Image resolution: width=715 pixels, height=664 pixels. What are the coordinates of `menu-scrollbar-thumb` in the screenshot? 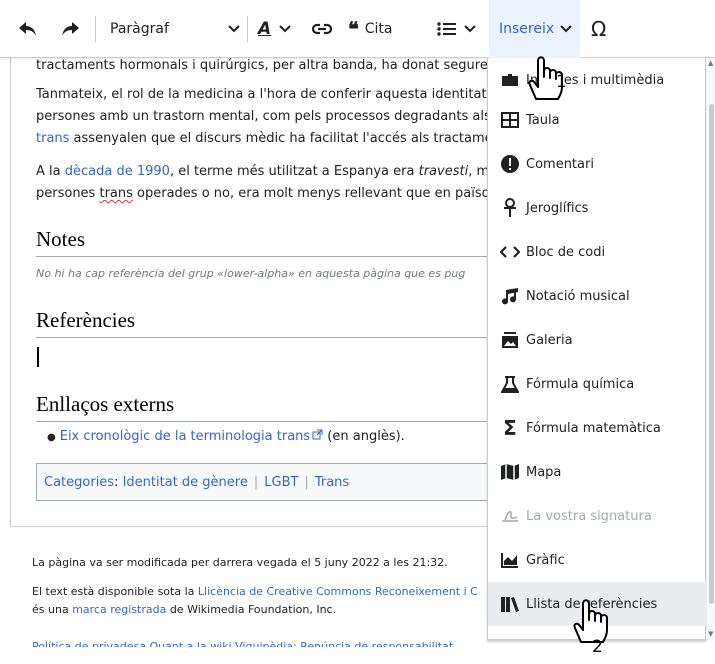 It's located at (711, 354).